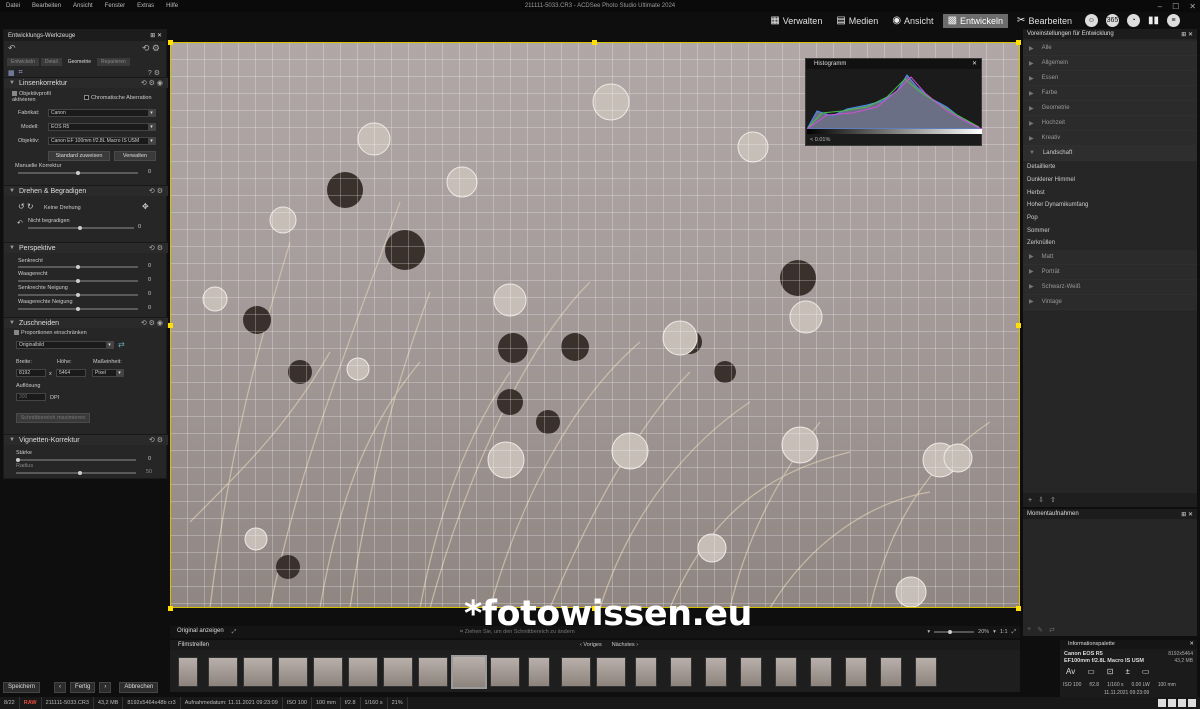  I want to click on previous-image-button: ‹, so click(60, 687).